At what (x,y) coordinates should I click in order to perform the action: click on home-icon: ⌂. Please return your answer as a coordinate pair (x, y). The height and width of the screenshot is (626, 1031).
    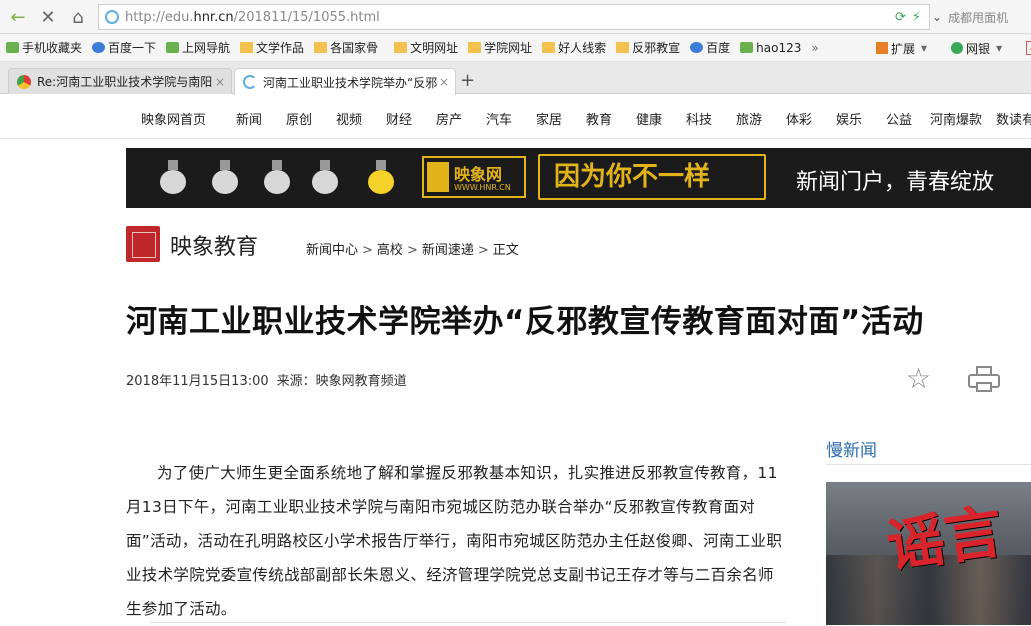
    Looking at the image, I should click on (78, 17).